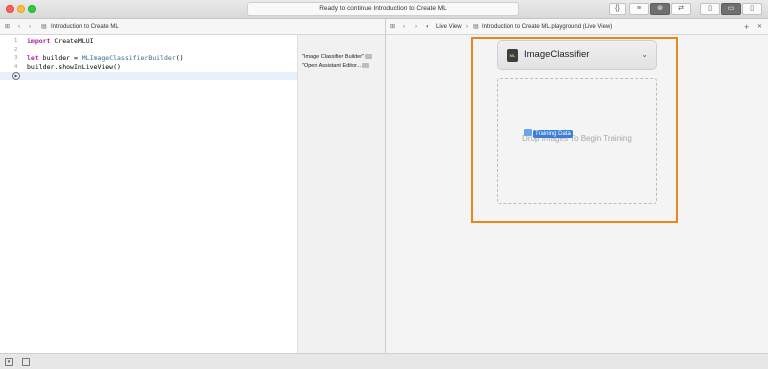  I want to click on chevron-down-icon: ⌄, so click(644, 54).